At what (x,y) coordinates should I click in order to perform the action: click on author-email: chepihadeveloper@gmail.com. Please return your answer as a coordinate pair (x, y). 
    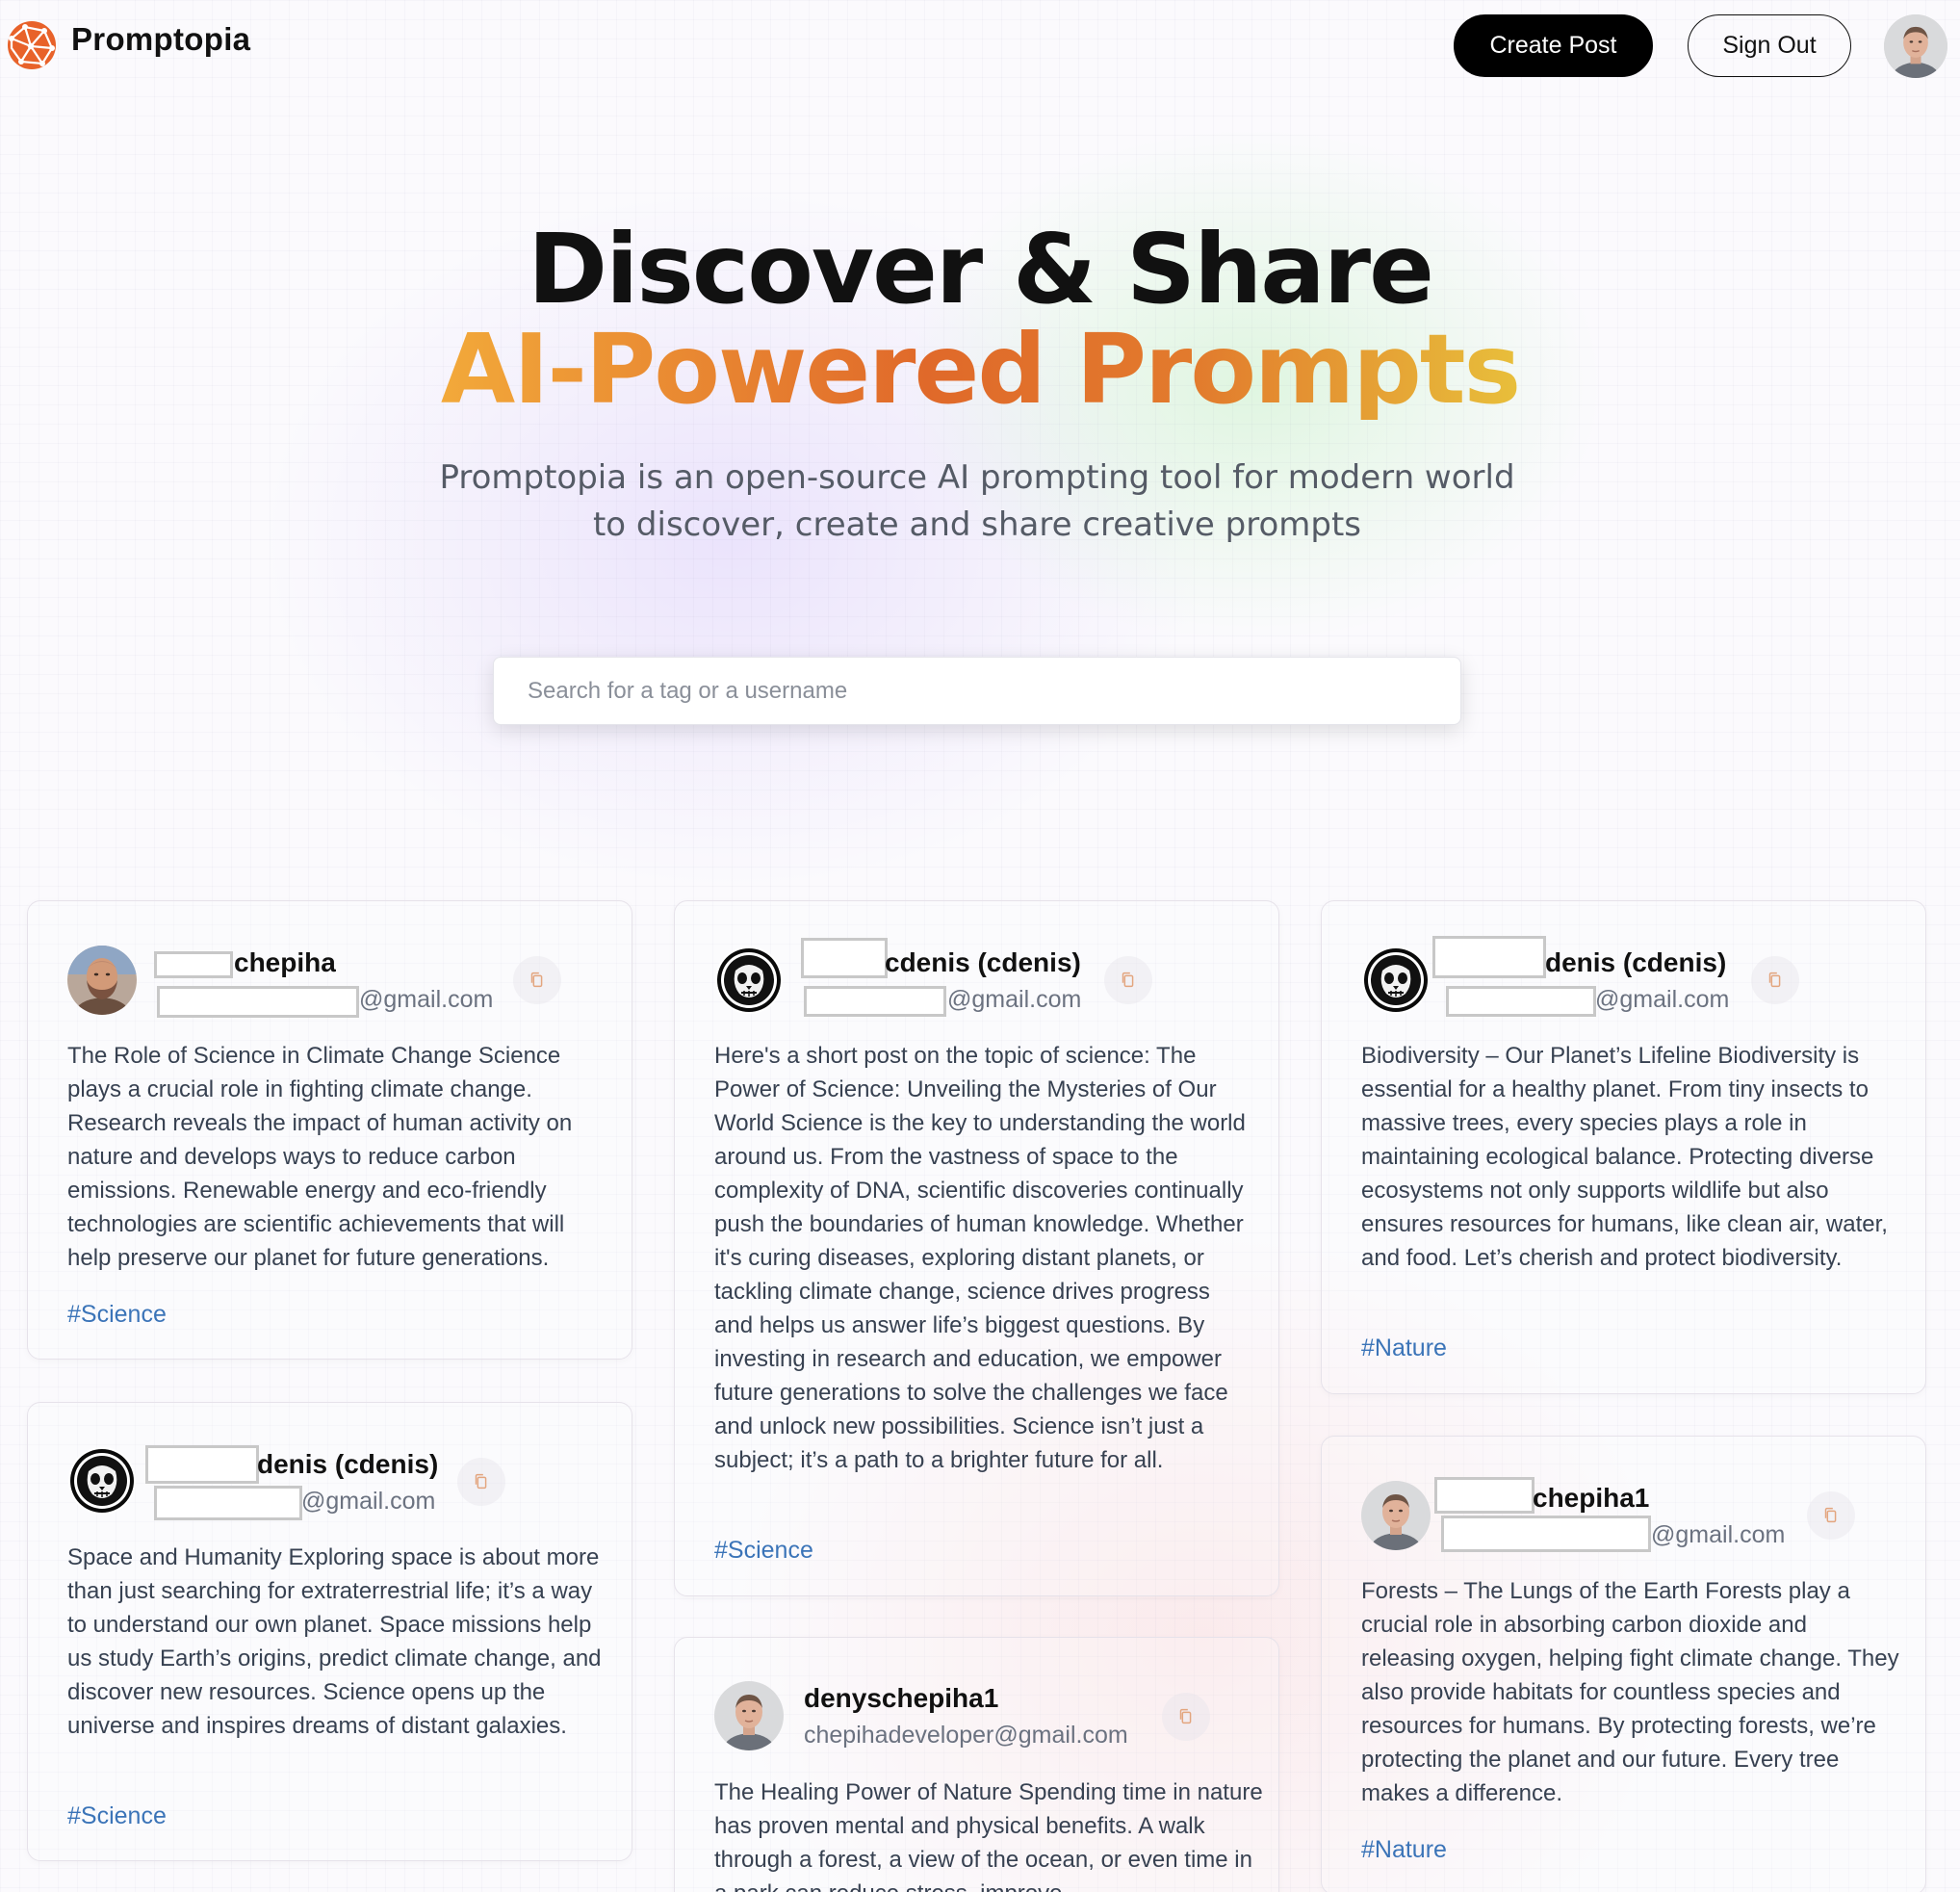
    Looking at the image, I should click on (966, 1735).